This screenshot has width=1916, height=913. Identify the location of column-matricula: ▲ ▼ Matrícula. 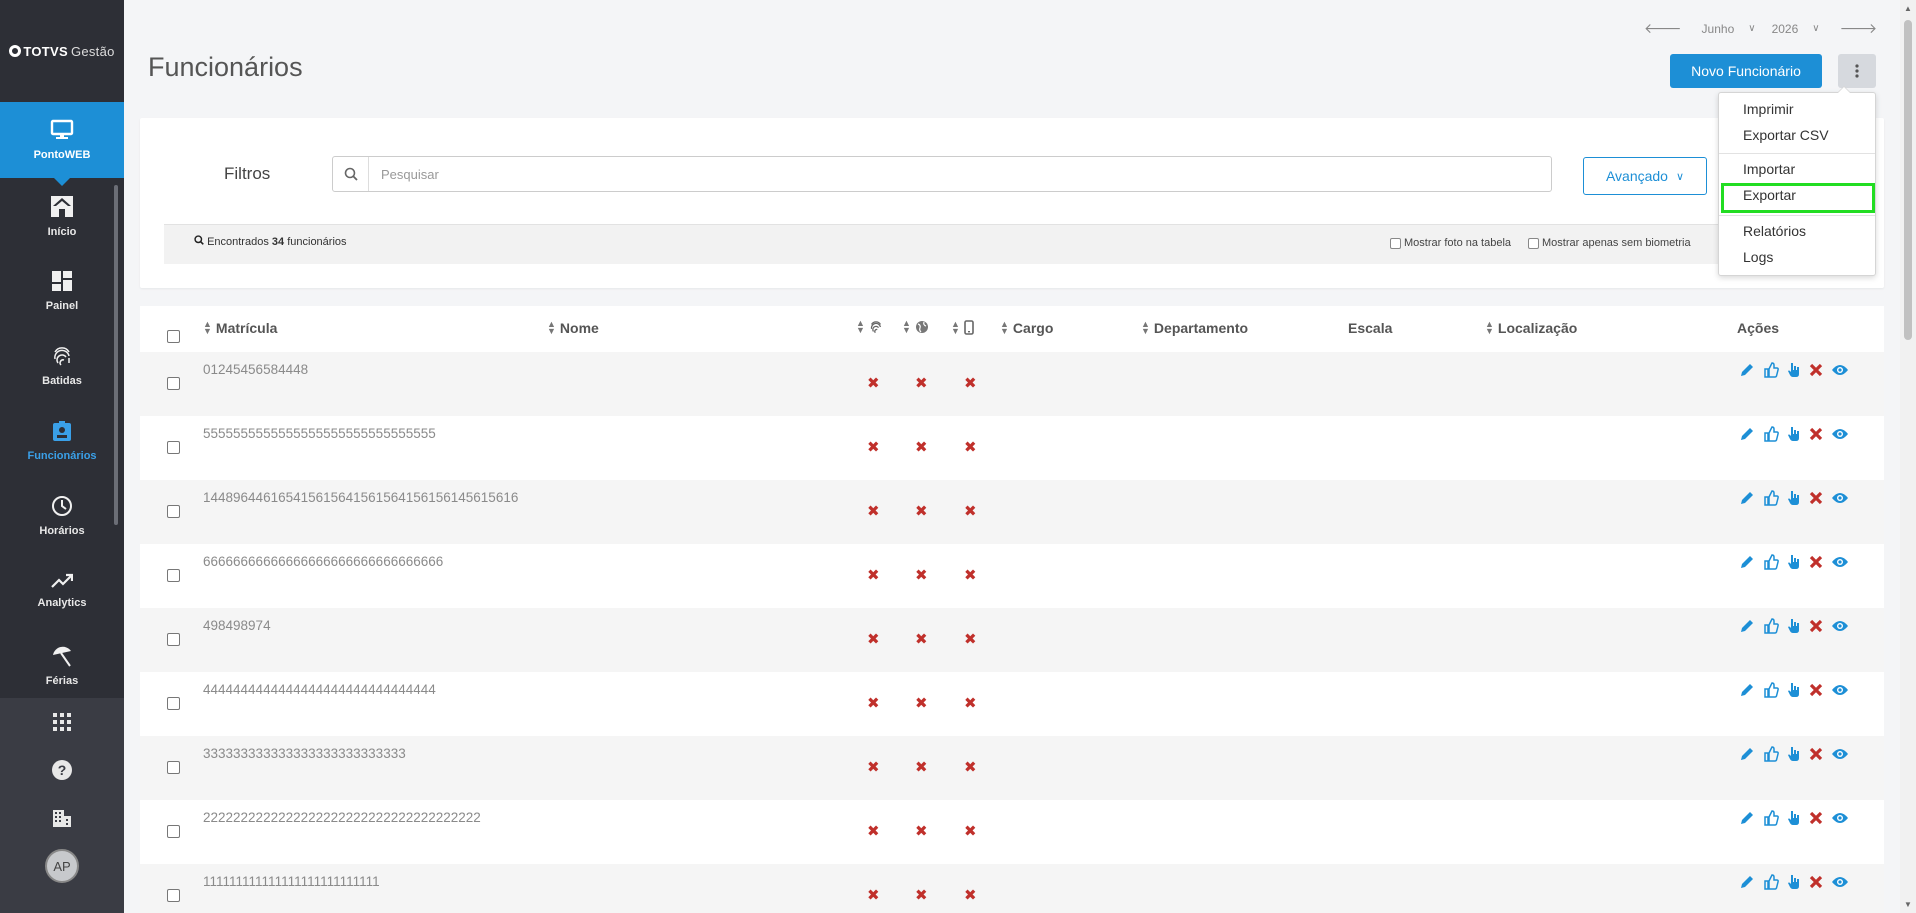
(240, 328).